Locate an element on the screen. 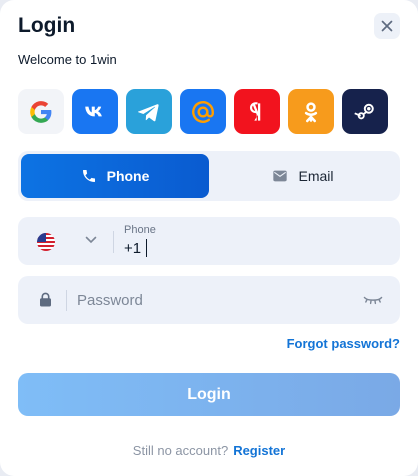  close-button is located at coordinates (387, 26).